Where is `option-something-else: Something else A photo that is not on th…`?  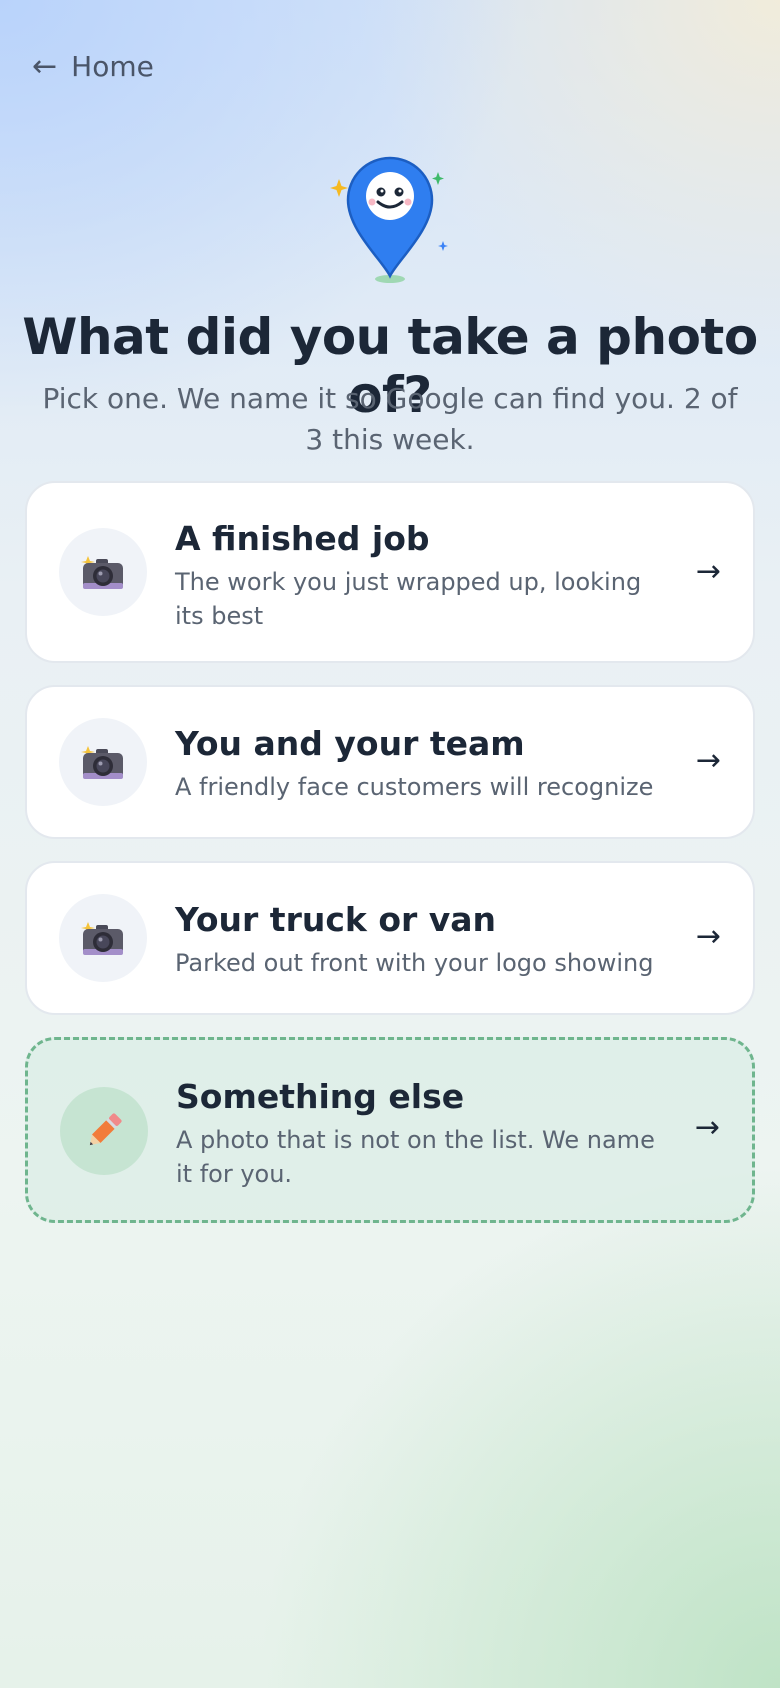
option-something-else: Something else A photo that is not on th… is located at coordinates (390, 1130).